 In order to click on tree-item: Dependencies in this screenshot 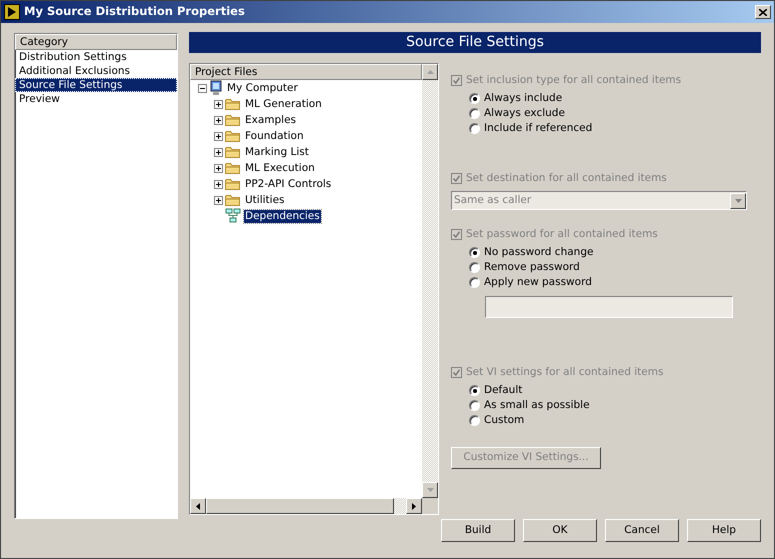, I will do `click(282, 216)`.